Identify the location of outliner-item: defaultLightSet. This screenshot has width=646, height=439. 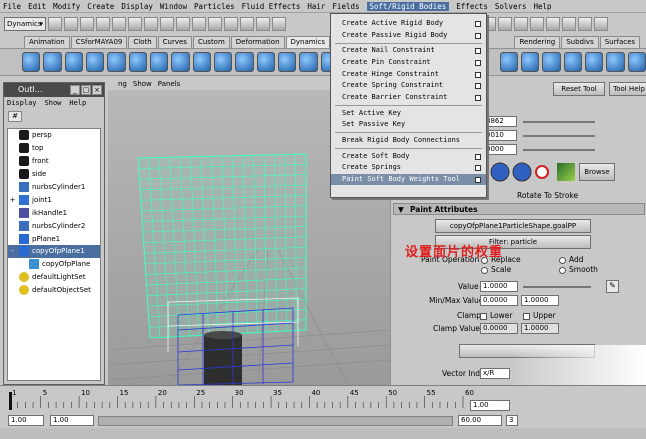
(54, 277).